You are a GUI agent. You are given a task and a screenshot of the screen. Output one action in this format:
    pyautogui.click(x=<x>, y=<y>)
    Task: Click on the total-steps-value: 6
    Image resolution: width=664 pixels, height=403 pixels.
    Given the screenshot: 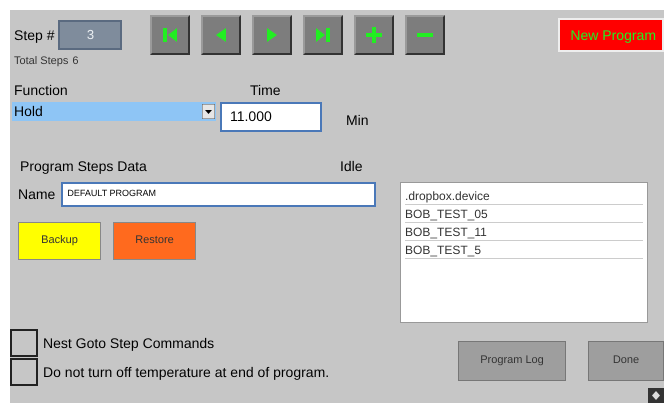 What is the action you would take?
    pyautogui.click(x=75, y=61)
    